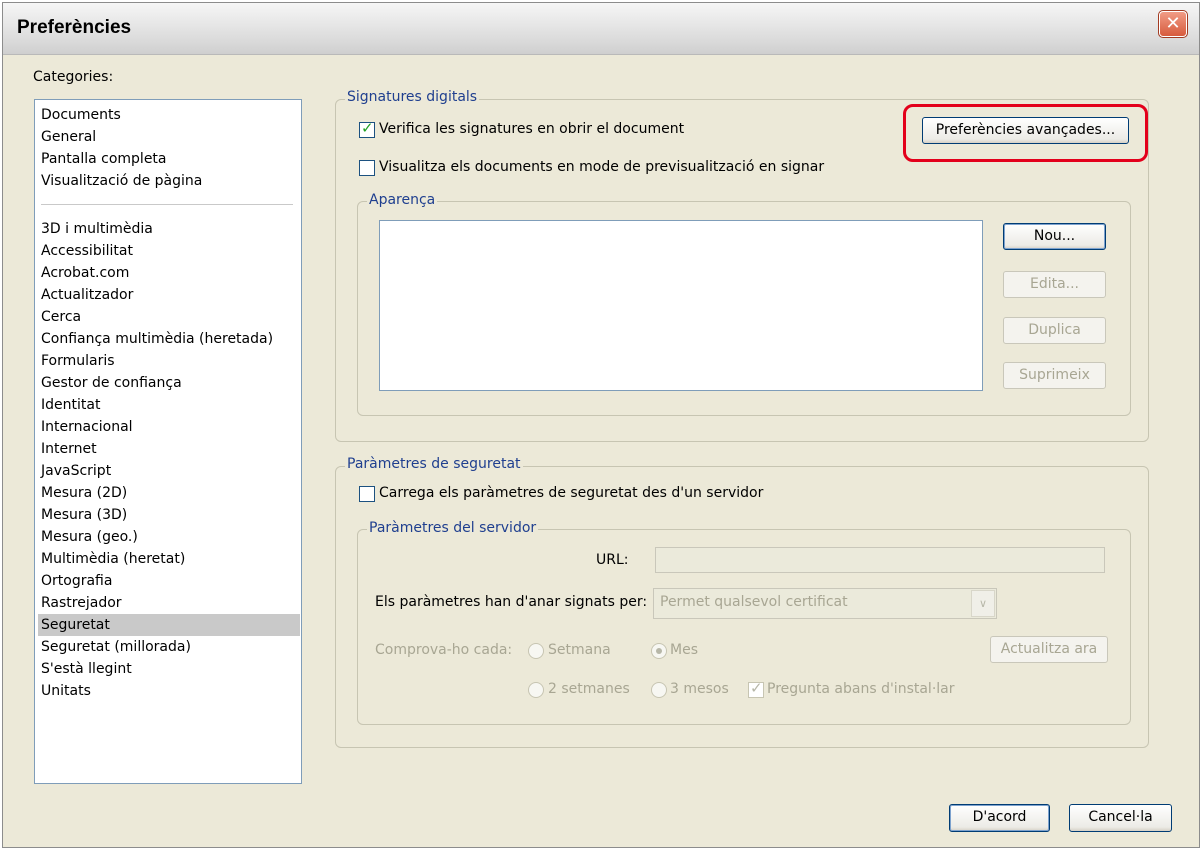 This screenshot has width=1202, height=850. Describe the element at coordinates (169, 427) in the screenshot. I see `list-item: Internacional` at that location.